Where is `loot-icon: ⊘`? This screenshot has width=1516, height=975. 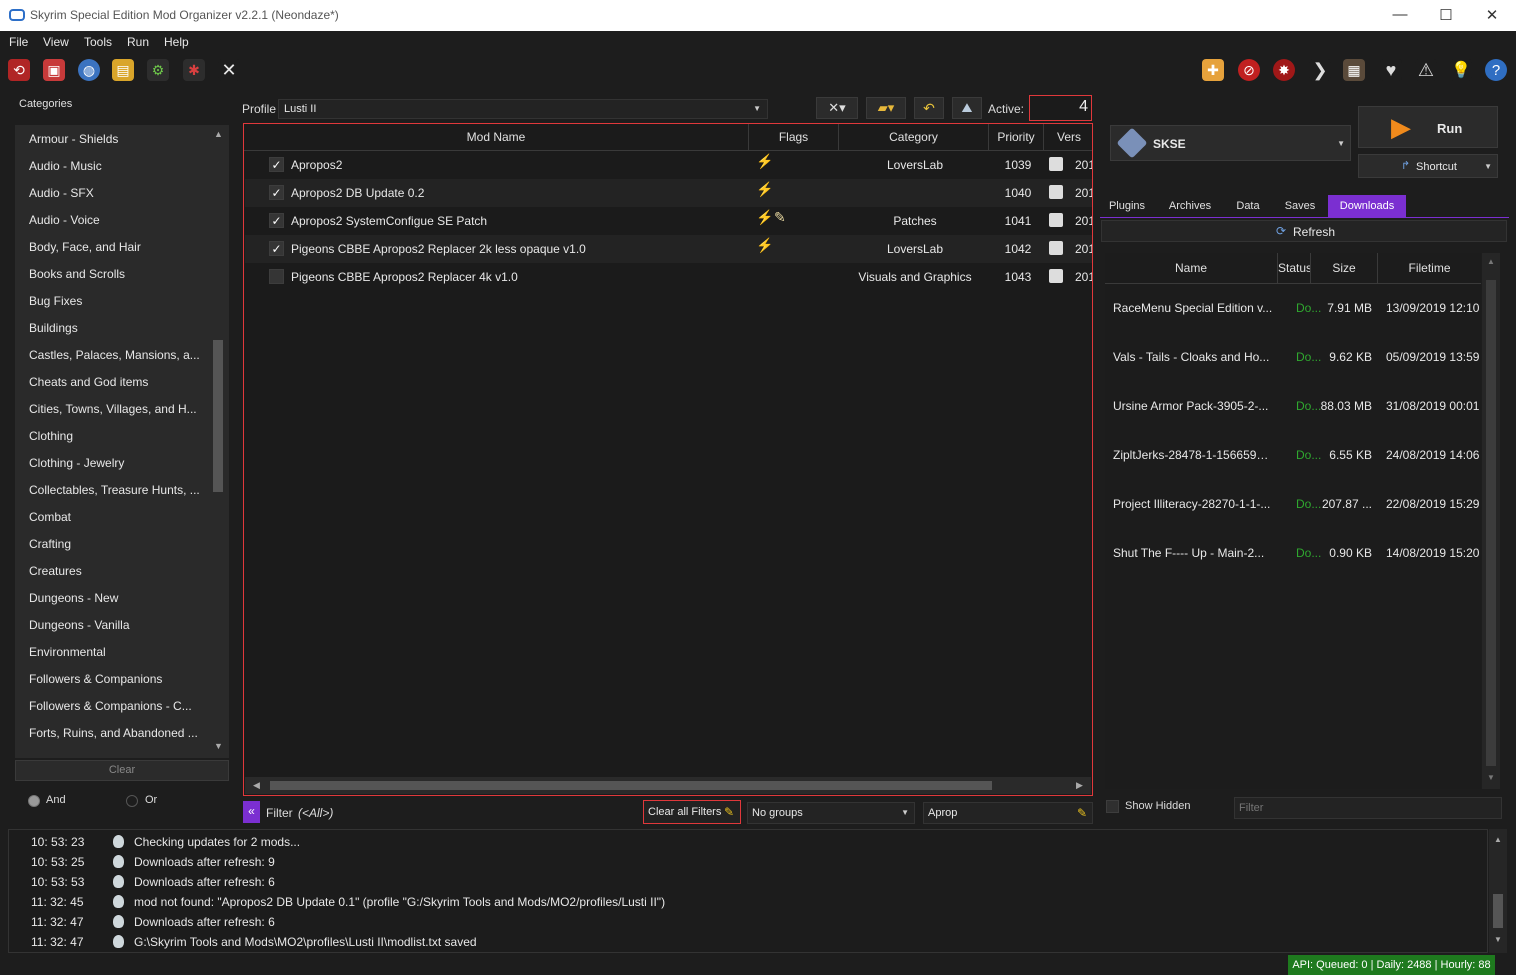
loot-icon: ⊘ is located at coordinates (1249, 70).